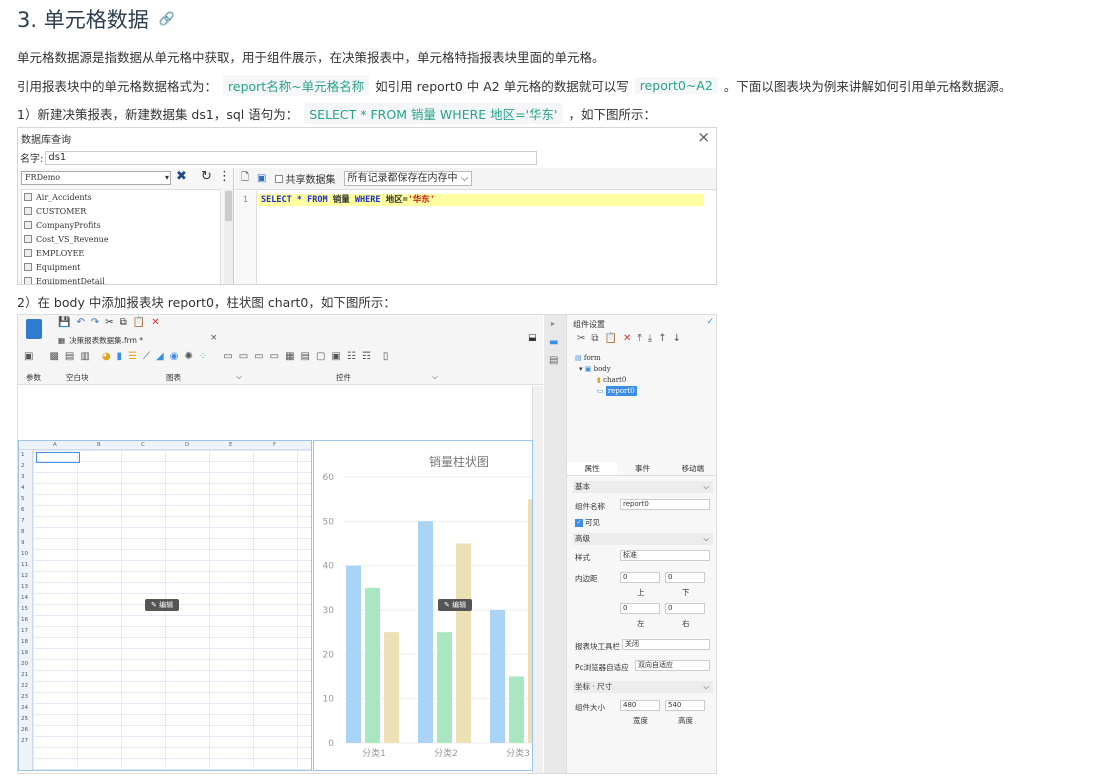 This screenshot has width=1105, height=779. Describe the element at coordinates (703, 137) in the screenshot. I see `close-icon: ×` at that location.